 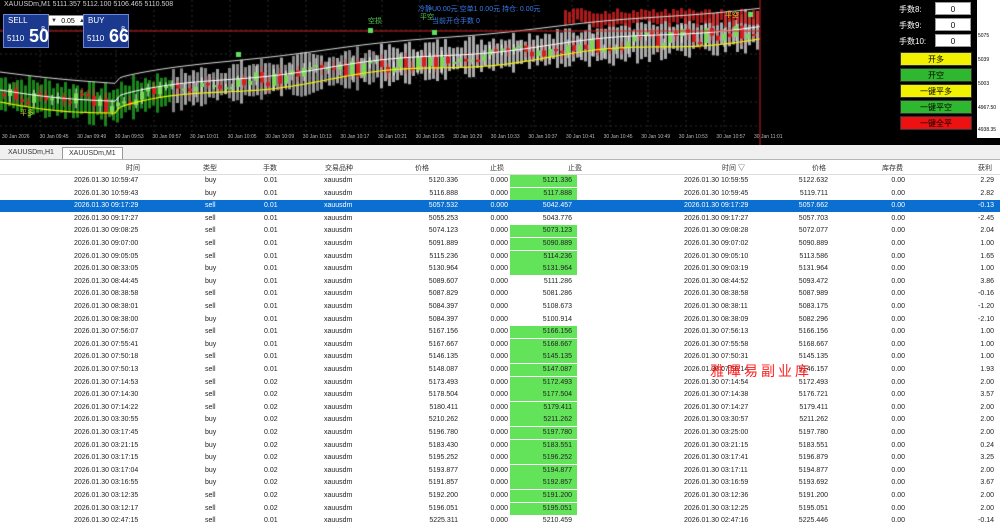 What do you see at coordinates (936, 123) in the screenshot?
I see `close-all-button: 一键全平` at bounding box center [936, 123].